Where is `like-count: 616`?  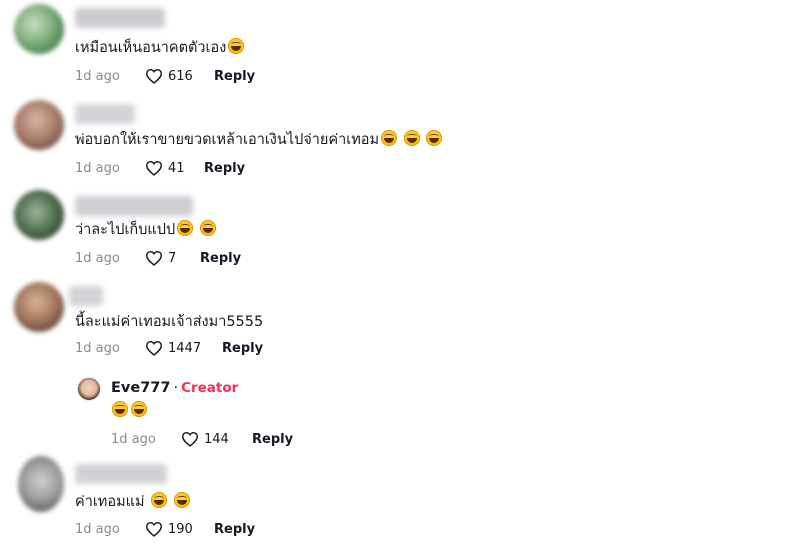 like-count: 616 is located at coordinates (180, 76).